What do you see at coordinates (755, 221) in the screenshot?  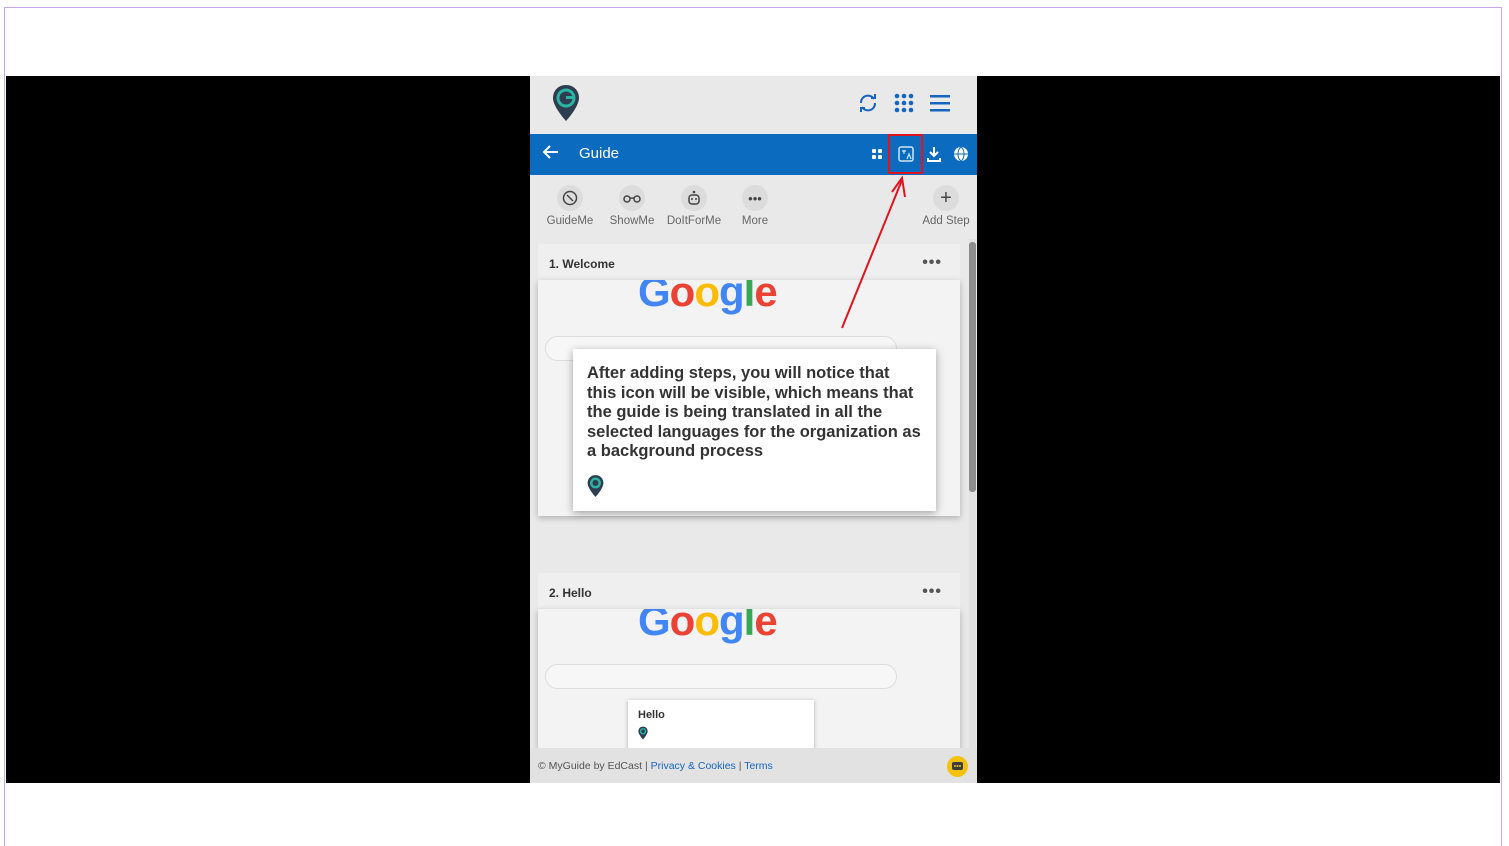 I see `more-label: More` at bounding box center [755, 221].